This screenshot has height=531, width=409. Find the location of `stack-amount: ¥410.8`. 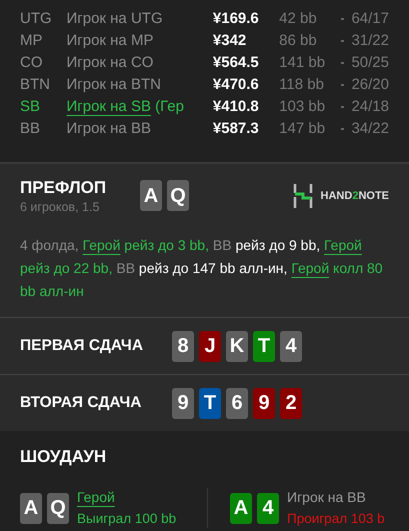

stack-amount: ¥410.8 is located at coordinates (236, 106).